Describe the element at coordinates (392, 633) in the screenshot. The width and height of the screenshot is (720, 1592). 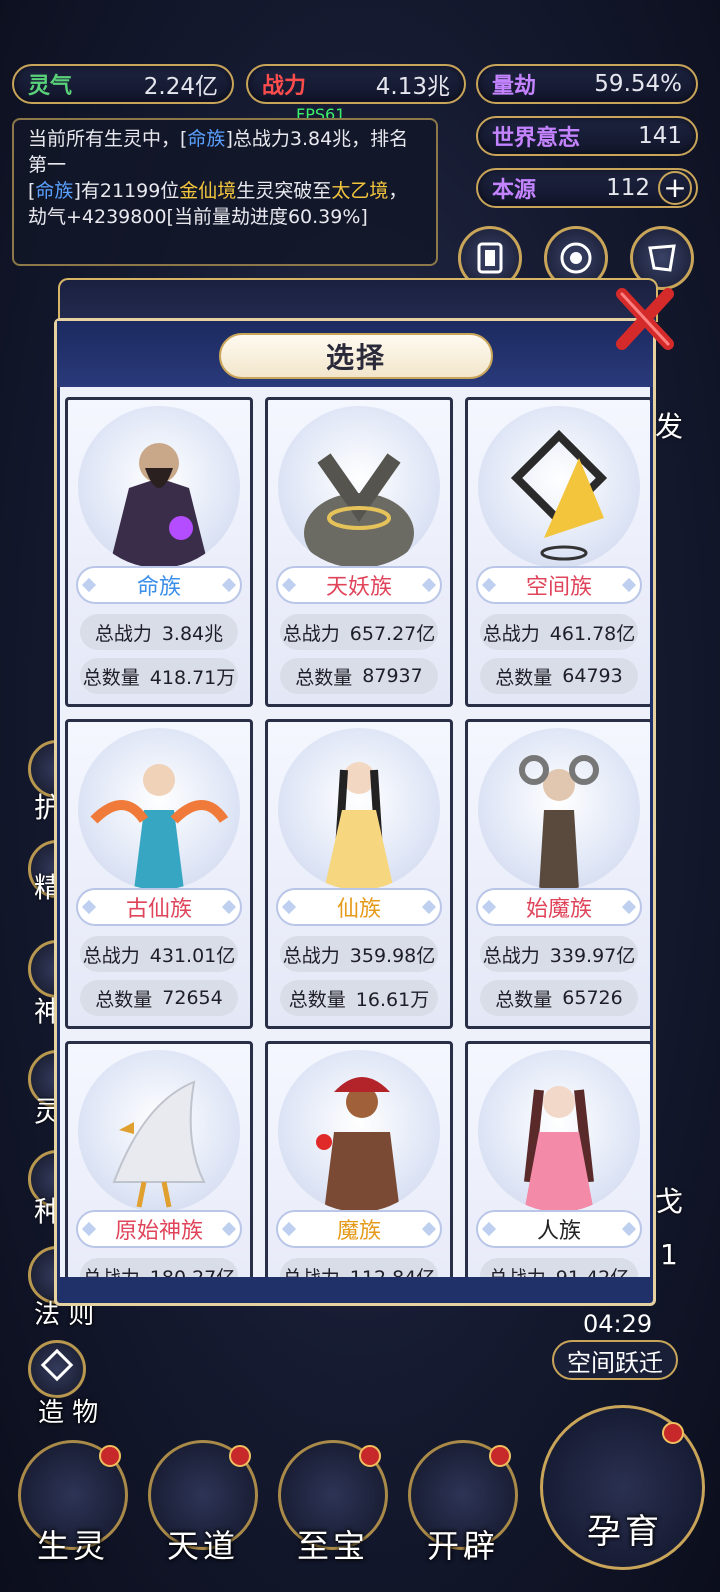
I see `total-power-value: 657.27亿` at that location.